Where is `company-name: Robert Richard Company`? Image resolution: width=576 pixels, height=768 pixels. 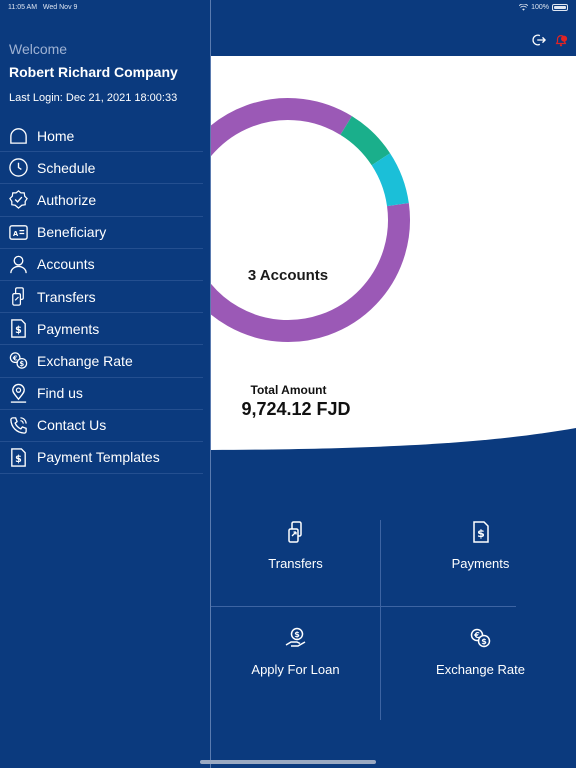
company-name: Robert Richard Company is located at coordinates (93, 72).